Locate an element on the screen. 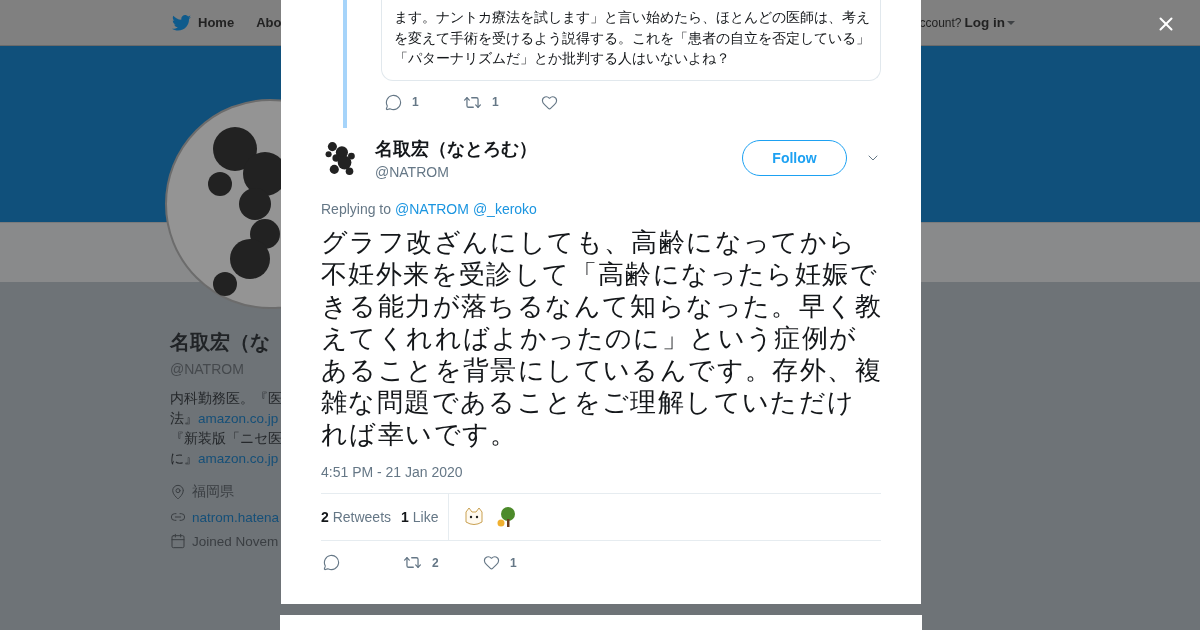 The width and height of the screenshot is (1200, 630). bio-text: に』 is located at coordinates (184, 458).